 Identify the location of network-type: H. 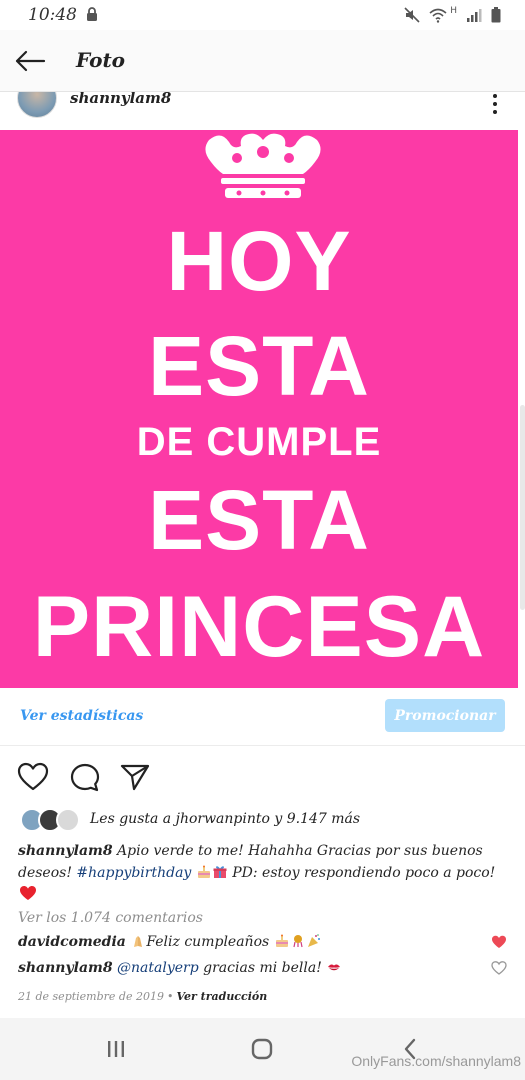
(453, 11).